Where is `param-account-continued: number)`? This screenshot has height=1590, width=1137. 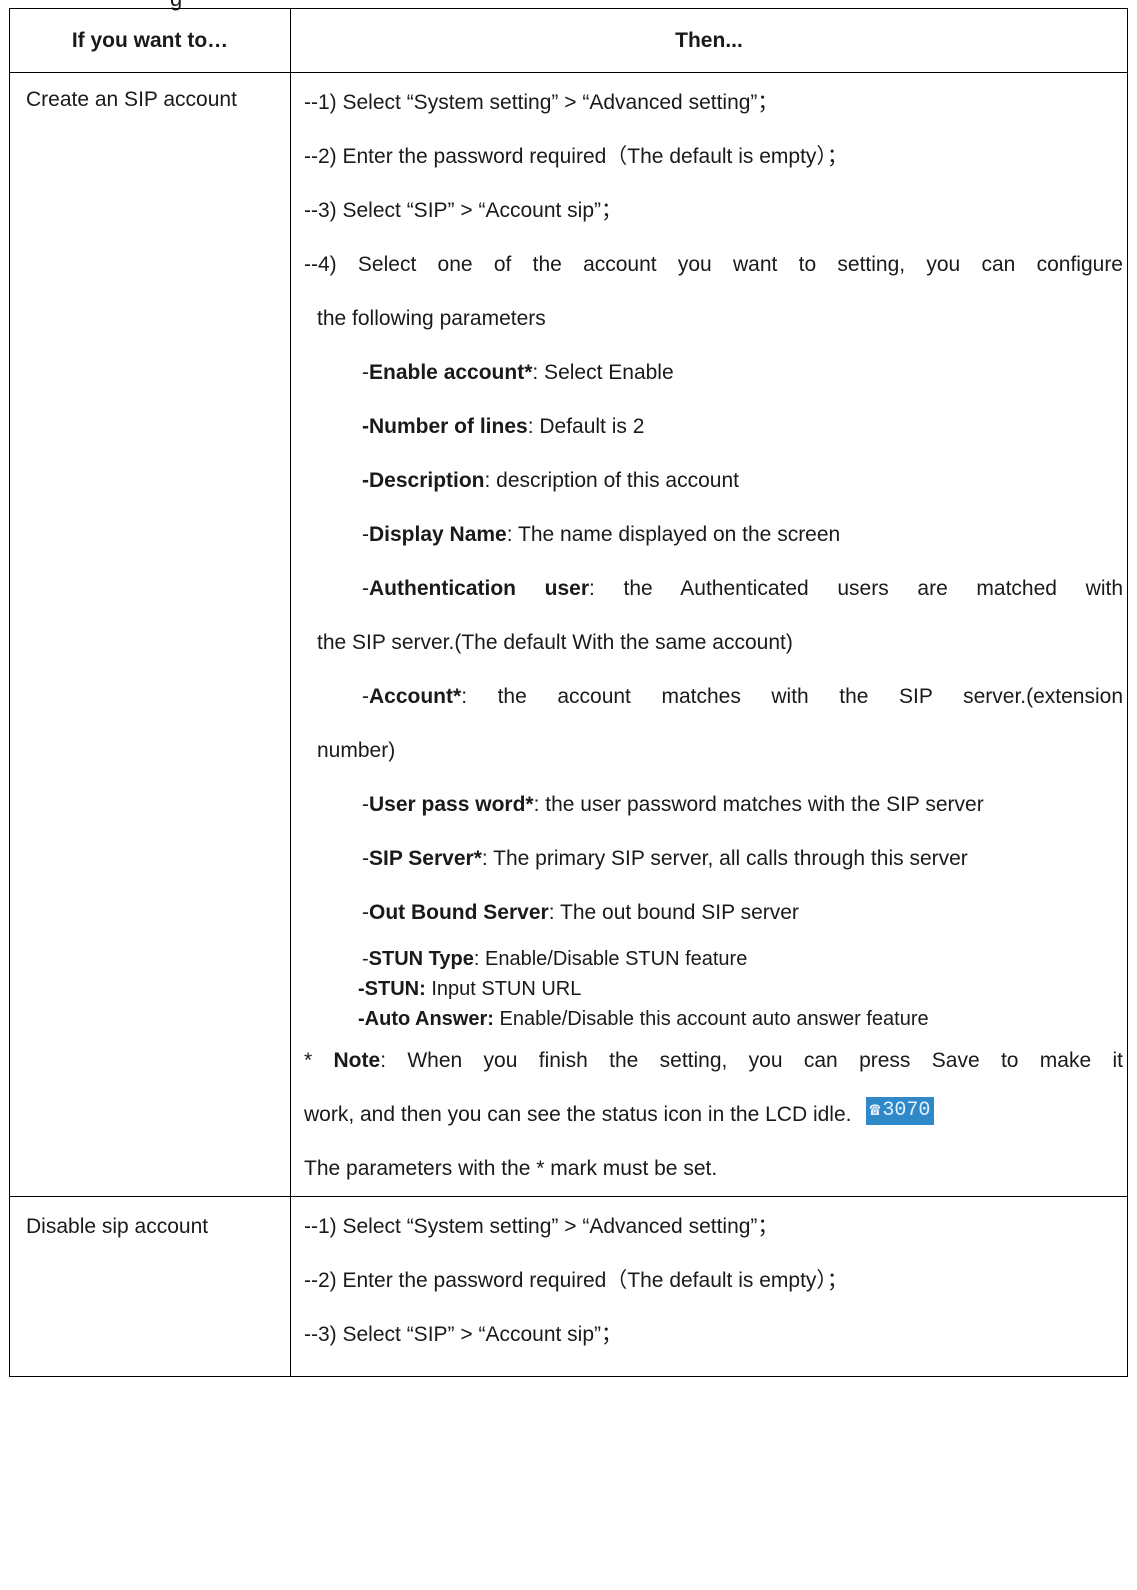
param-account-continued: number) is located at coordinates (356, 750).